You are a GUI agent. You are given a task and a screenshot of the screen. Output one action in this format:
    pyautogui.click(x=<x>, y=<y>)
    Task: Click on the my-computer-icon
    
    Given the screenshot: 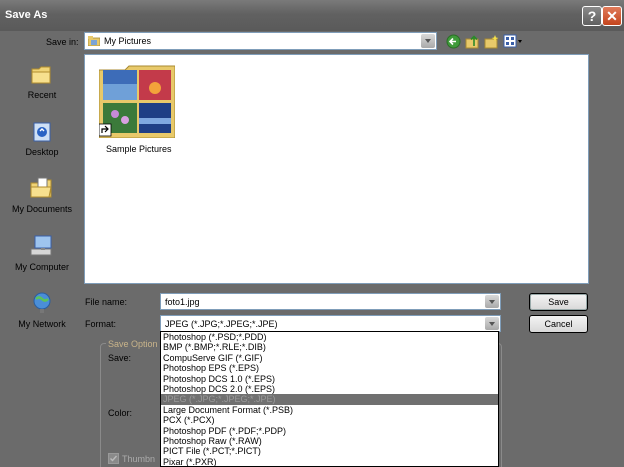 What is the action you would take?
    pyautogui.click(x=41, y=245)
    